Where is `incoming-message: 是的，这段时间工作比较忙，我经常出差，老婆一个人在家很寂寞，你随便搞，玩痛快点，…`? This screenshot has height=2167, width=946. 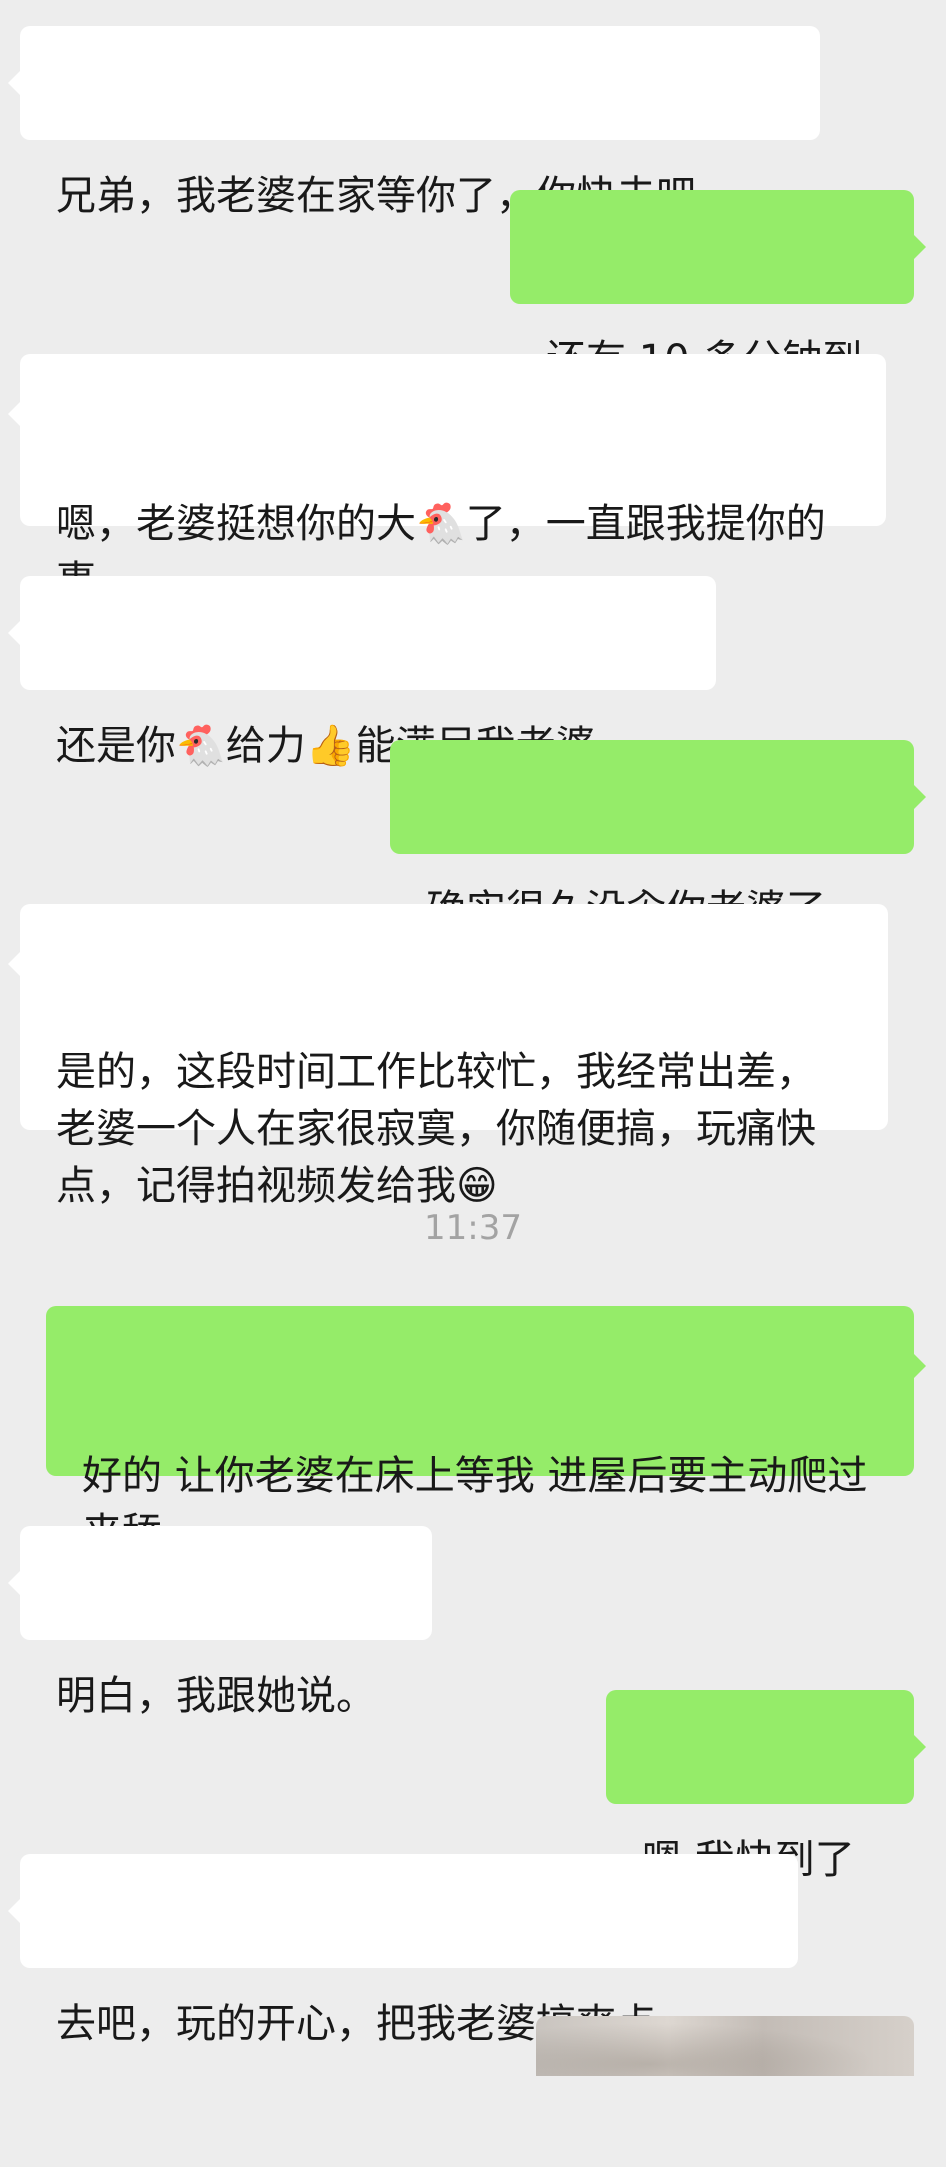
incoming-message: 是的，这段时间工作比较忙，我经常出差，老婆一个人在家很寂寞，你随便搞，玩痛快点，… is located at coordinates (448, 1056).